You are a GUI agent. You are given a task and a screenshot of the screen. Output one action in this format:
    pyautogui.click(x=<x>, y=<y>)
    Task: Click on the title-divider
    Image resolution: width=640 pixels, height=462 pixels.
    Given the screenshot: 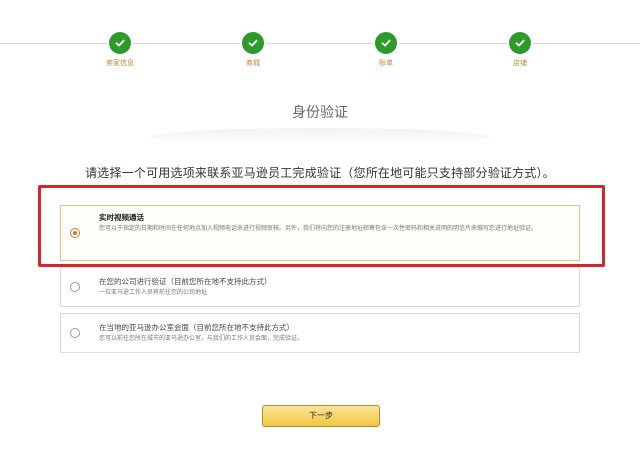 What is the action you would take?
    pyautogui.click(x=320, y=137)
    